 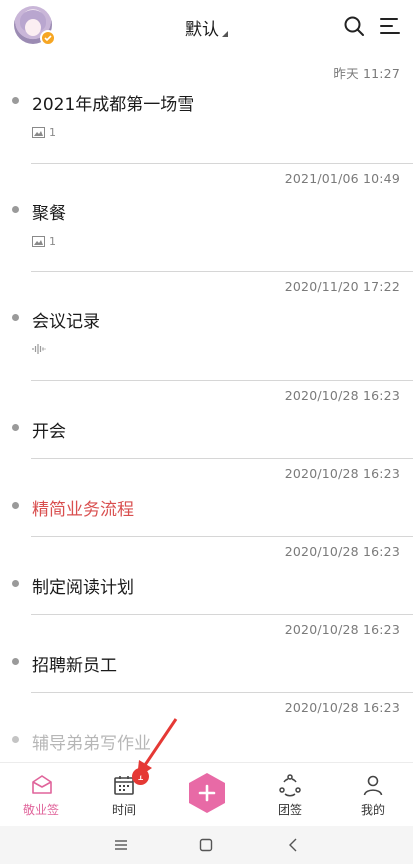 I want to click on tab-label: 团签, so click(x=289, y=810).